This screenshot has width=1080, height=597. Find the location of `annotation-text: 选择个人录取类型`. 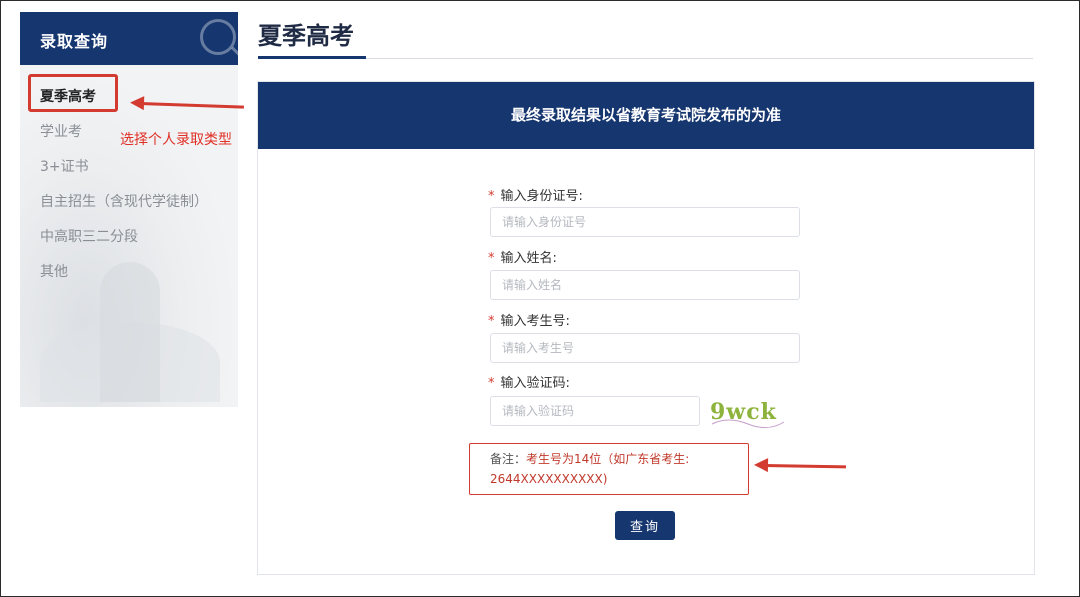

annotation-text: 选择个人录取类型 is located at coordinates (176, 140).